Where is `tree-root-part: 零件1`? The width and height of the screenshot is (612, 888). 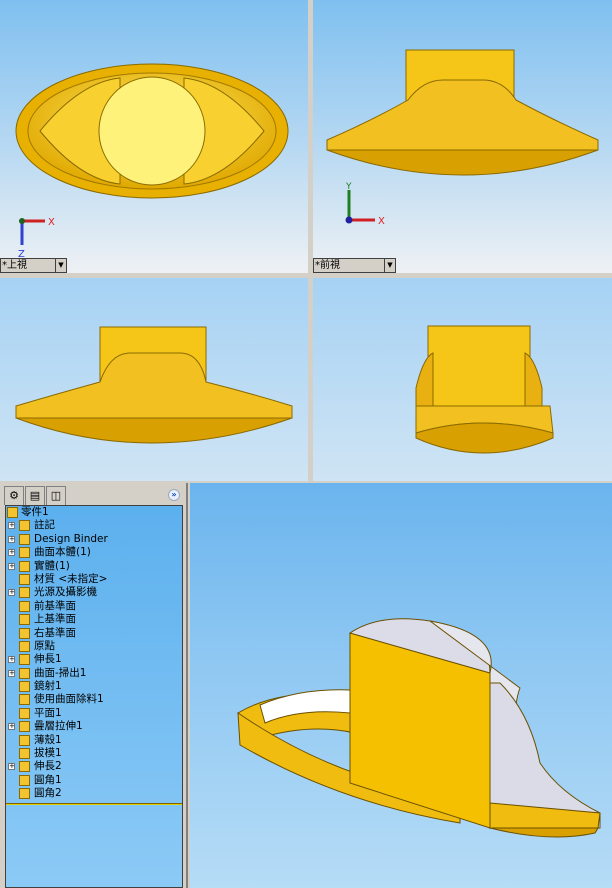 tree-root-part: 零件1 is located at coordinates (94, 512).